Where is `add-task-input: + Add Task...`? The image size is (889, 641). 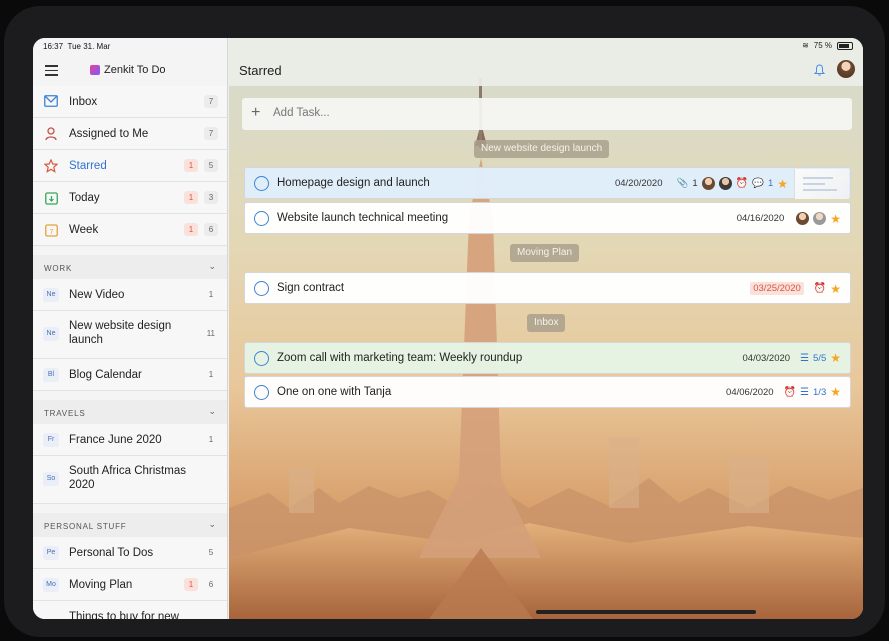
add-task-input: + Add Task... is located at coordinates (547, 114).